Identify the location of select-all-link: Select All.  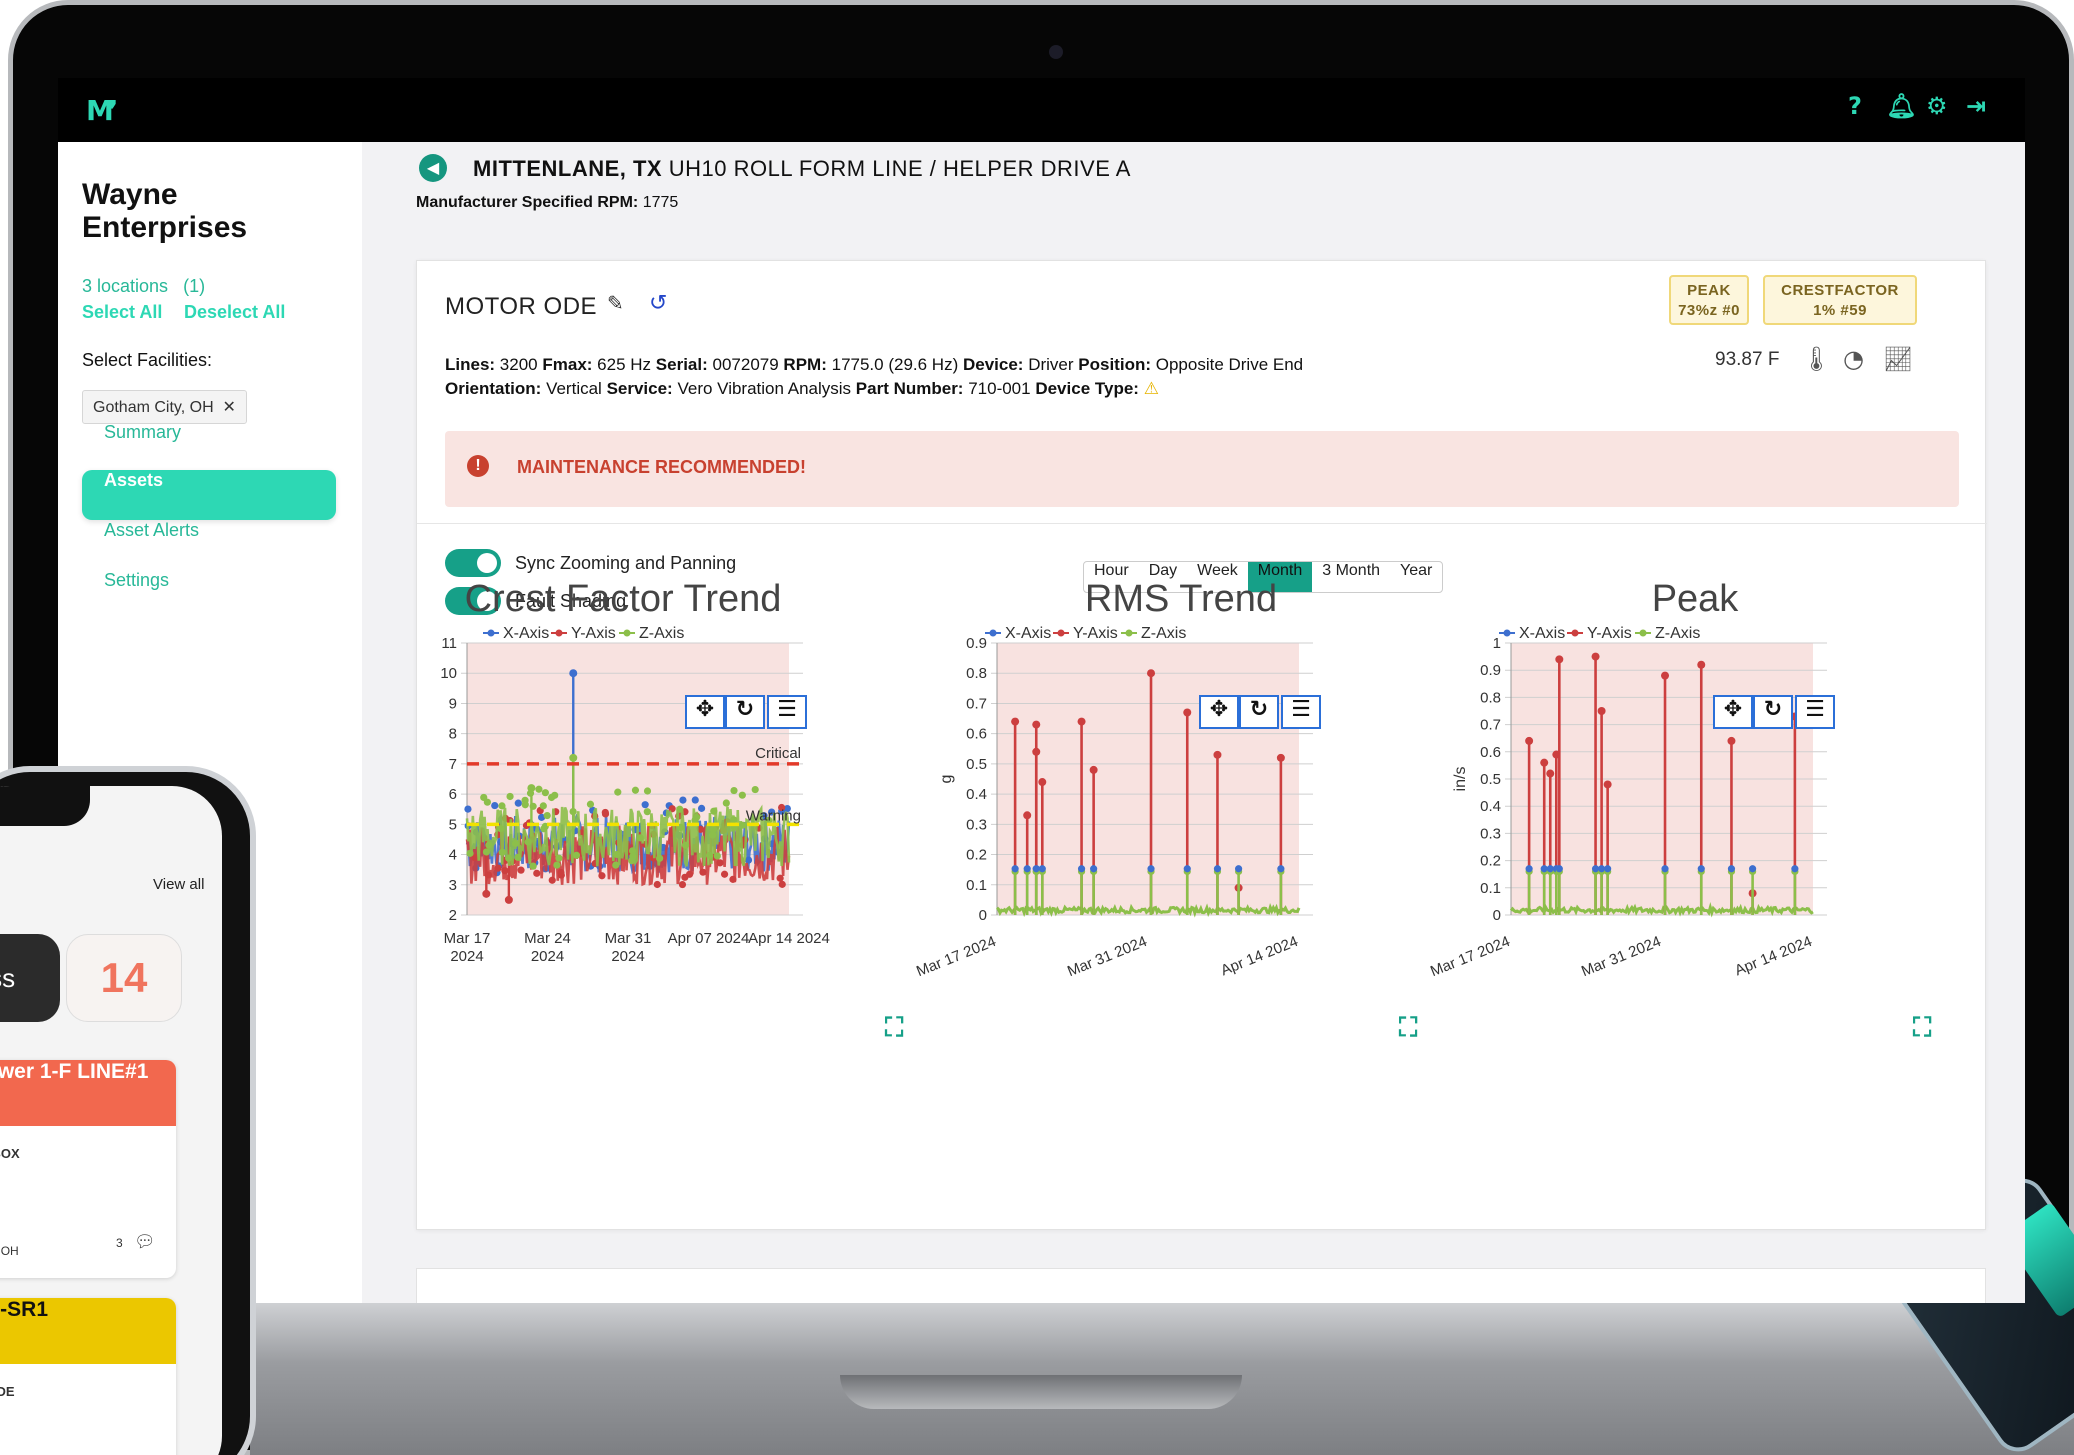
(122, 312).